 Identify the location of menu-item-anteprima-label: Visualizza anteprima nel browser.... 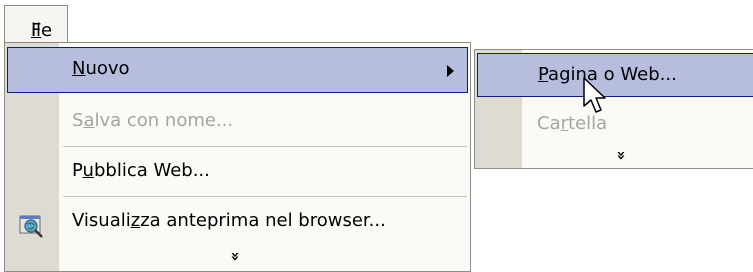
(229, 220).